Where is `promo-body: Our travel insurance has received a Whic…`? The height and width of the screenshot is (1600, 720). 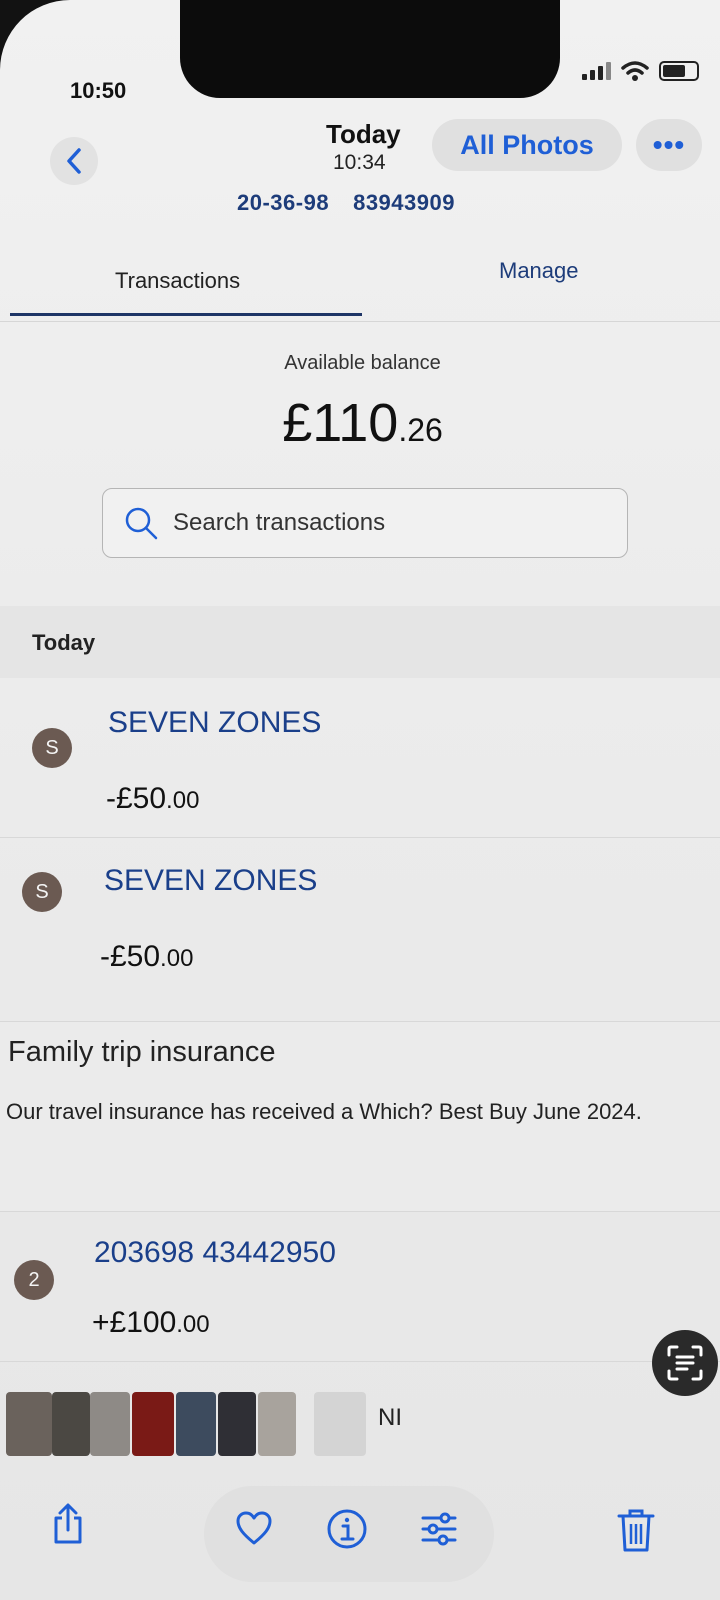 promo-body: Our travel insurance has received a Whic… is located at coordinates (324, 1111).